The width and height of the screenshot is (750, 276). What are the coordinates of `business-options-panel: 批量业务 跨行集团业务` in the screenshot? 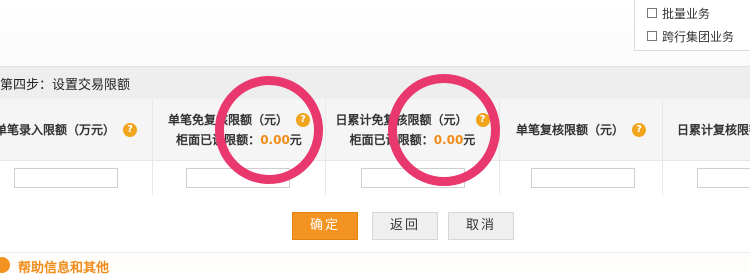 It's located at (692, 25).